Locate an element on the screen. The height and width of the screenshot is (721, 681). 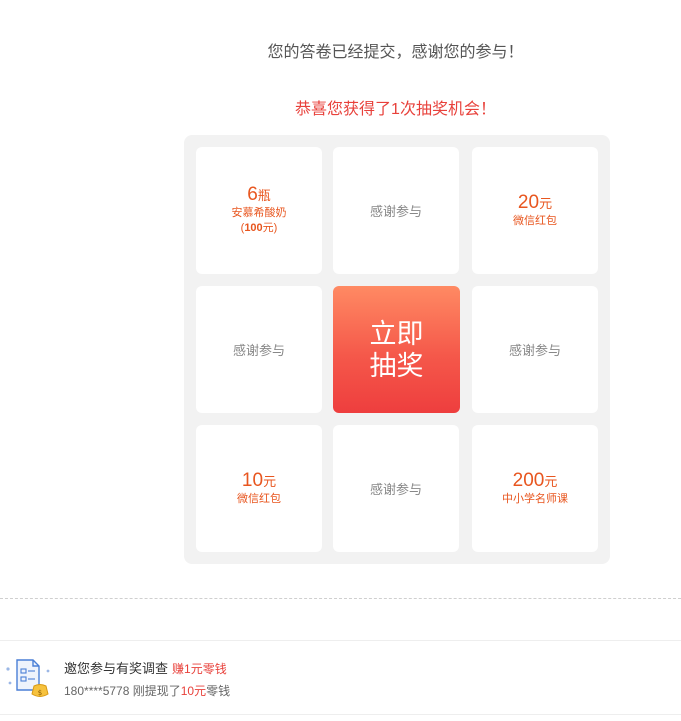
prize-cell-course: 200元 中小学名师课 is located at coordinates (535, 488).